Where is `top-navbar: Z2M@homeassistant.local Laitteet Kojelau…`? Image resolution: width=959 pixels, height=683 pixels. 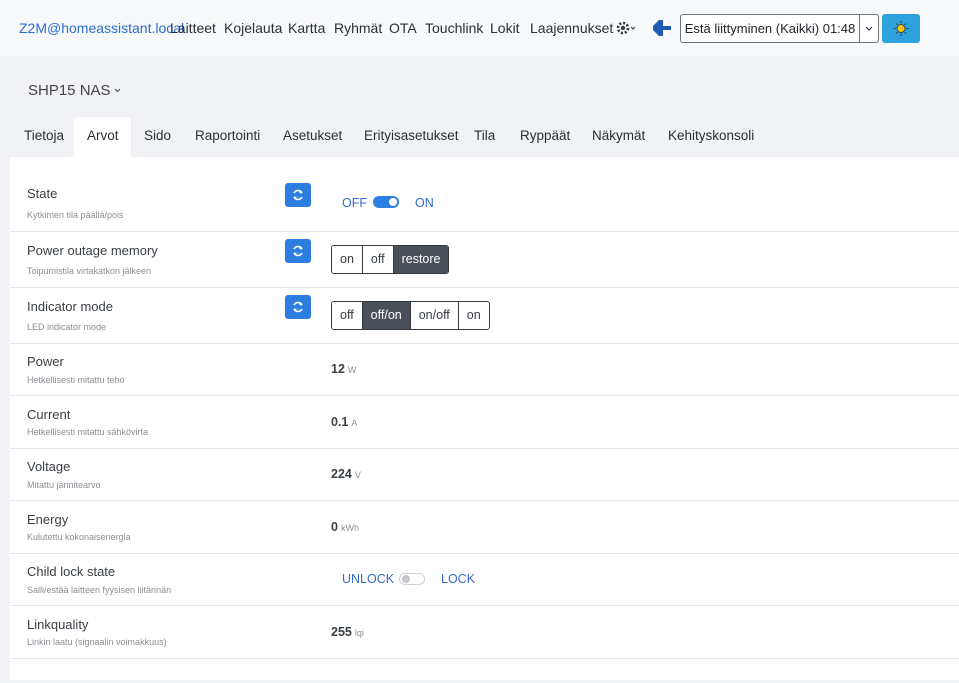
top-navbar: Z2M@homeassistant.local Laitteet Kojelau… is located at coordinates (479, 28).